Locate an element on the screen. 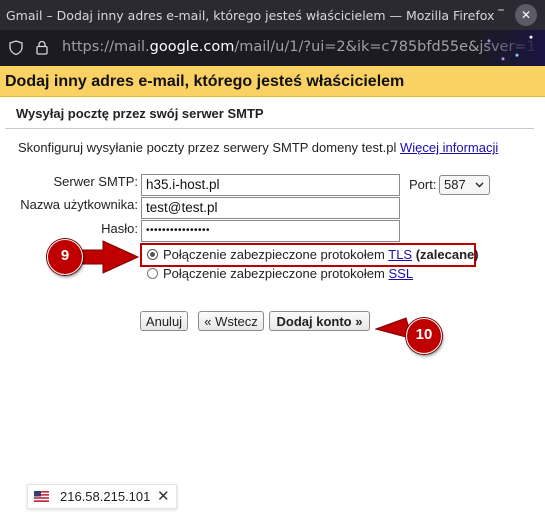  smtp-server-label: Serwer SMTP: is located at coordinates (95, 181).